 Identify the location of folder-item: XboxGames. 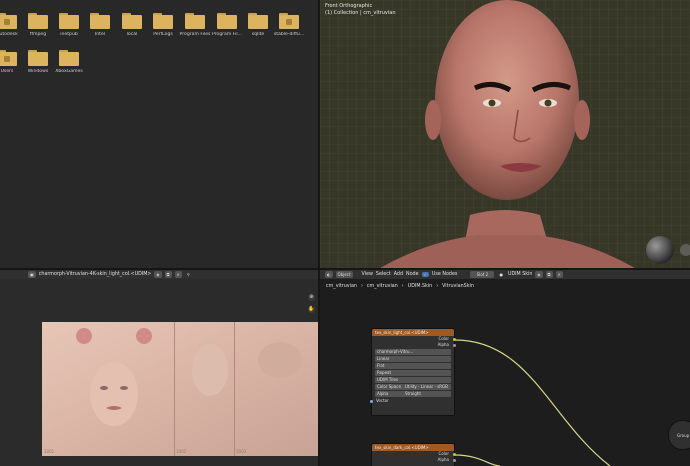
(69, 62).